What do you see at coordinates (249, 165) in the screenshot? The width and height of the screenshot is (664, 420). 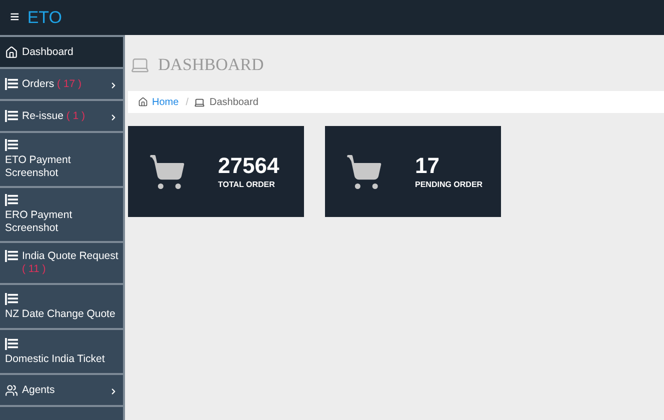 I see `stat-value: 27564` at bounding box center [249, 165].